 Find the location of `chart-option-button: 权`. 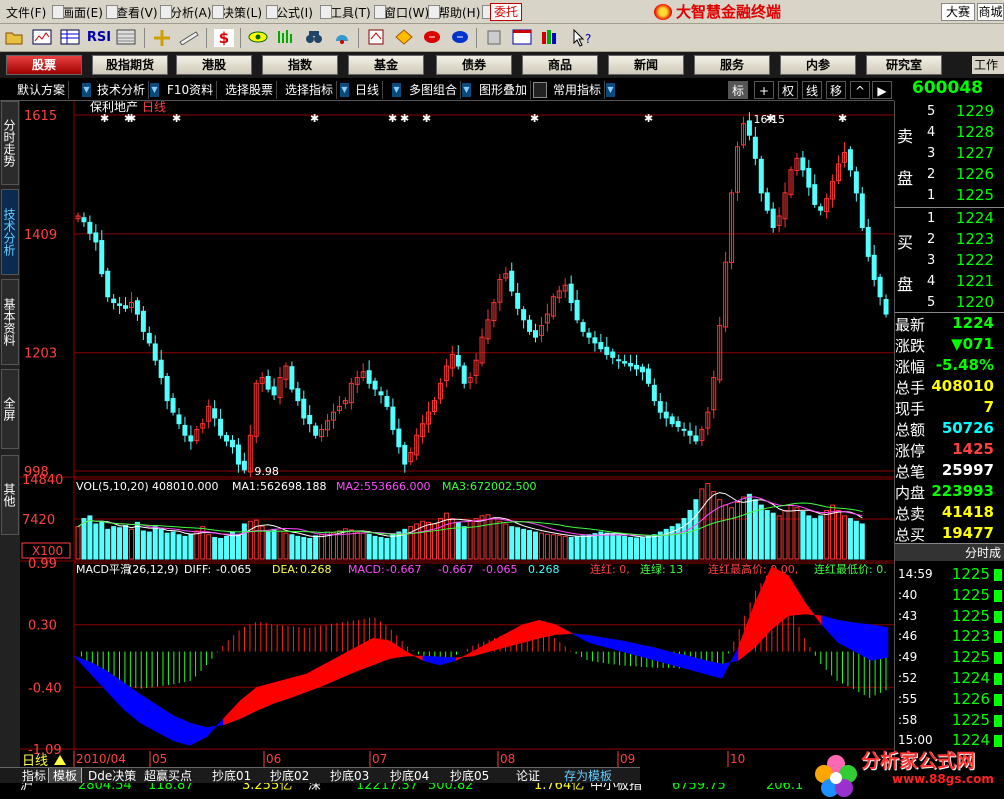

chart-option-button: 权 is located at coordinates (788, 90).